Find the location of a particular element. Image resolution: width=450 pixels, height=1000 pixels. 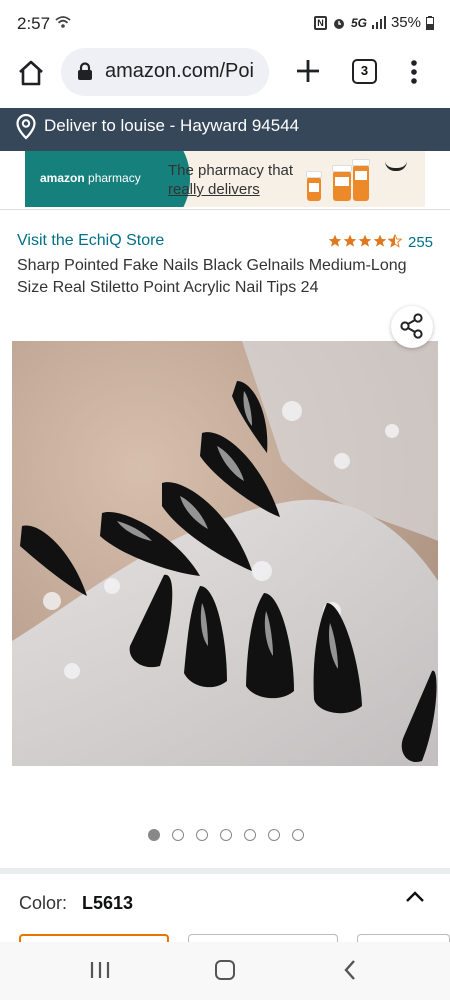

home-icon is located at coordinates (31, 73).